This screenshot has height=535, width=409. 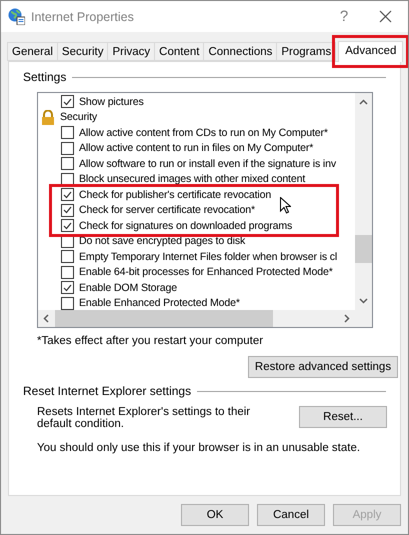 What do you see at coordinates (363, 301) in the screenshot?
I see `chevron-down-icon` at bounding box center [363, 301].